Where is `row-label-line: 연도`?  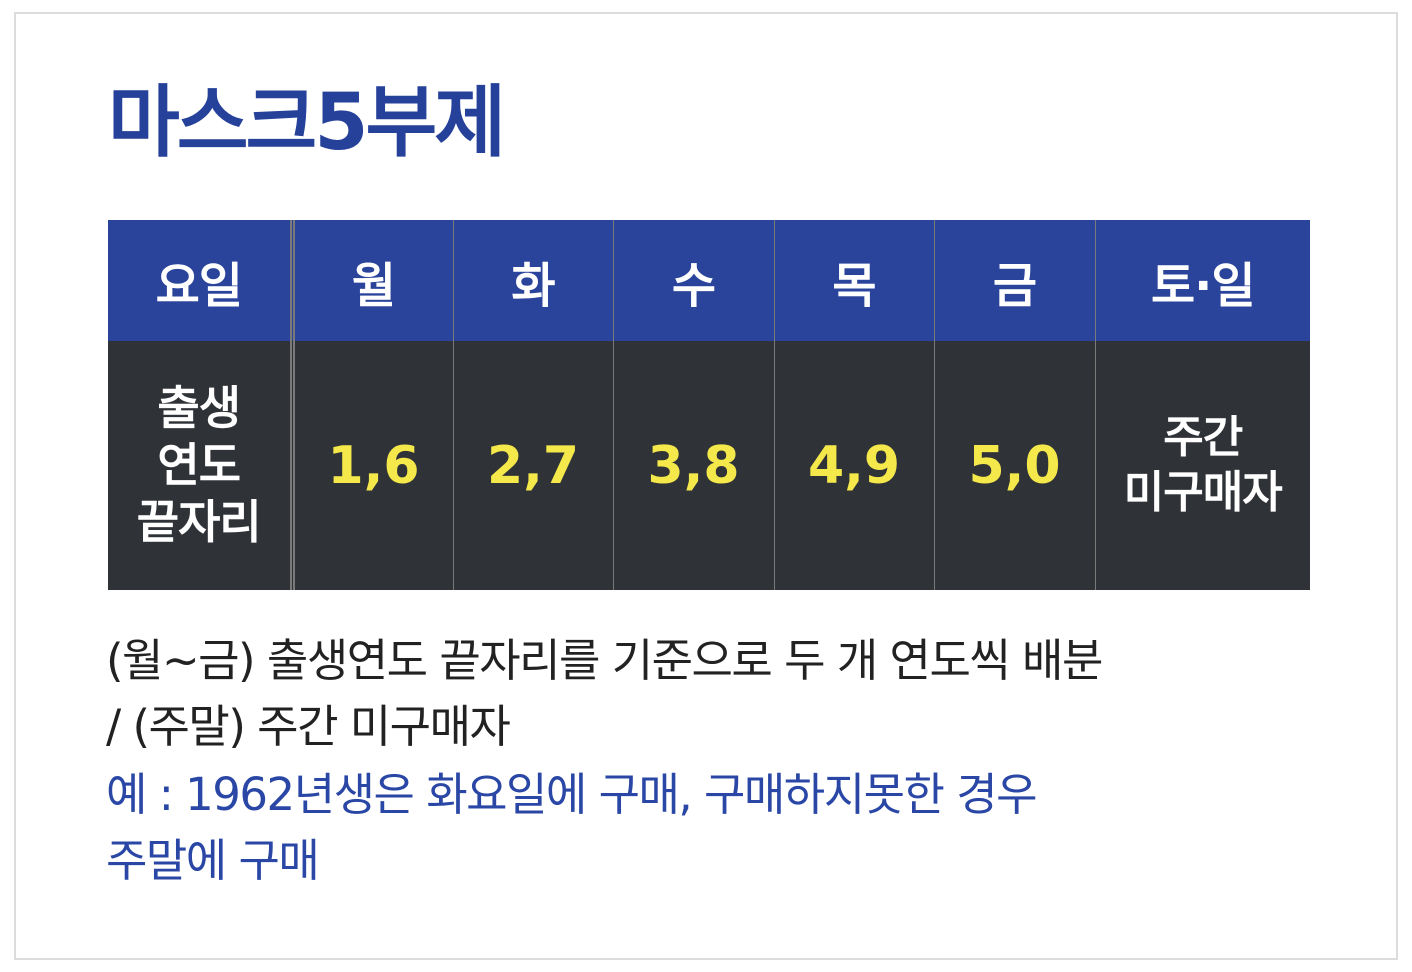 row-label-line: 연도 is located at coordinates (199, 464).